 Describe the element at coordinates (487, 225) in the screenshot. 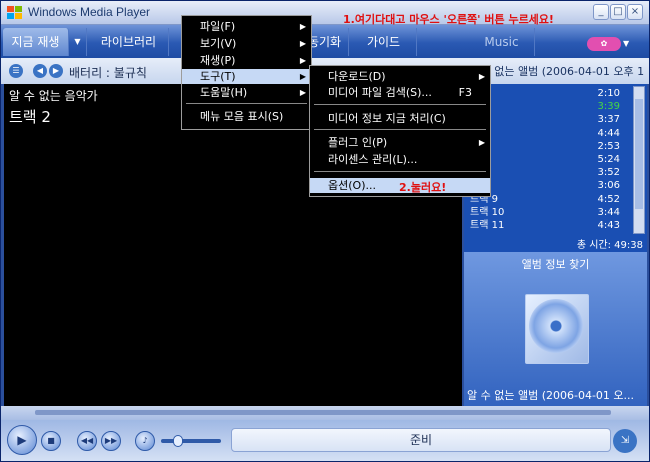

I see `track-number: 트랙 11` at that location.